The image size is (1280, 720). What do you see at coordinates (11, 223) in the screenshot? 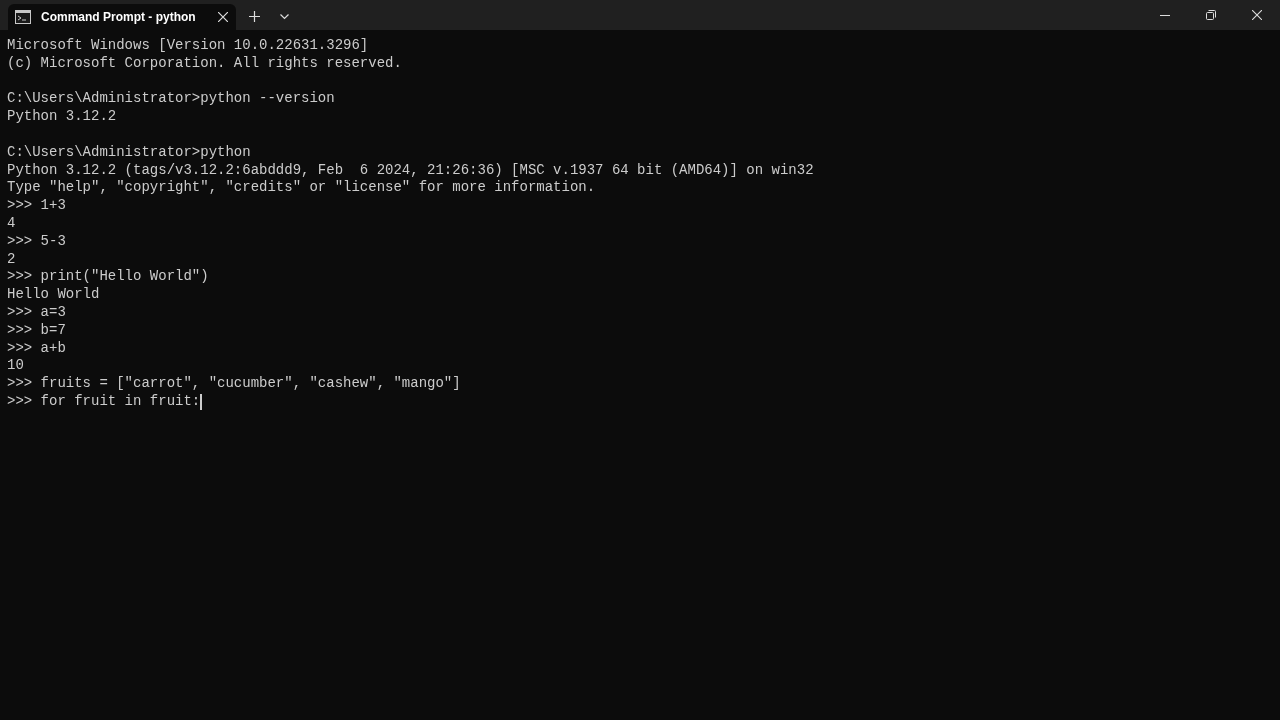
I see `terminal-line: 4` at bounding box center [11, 223].